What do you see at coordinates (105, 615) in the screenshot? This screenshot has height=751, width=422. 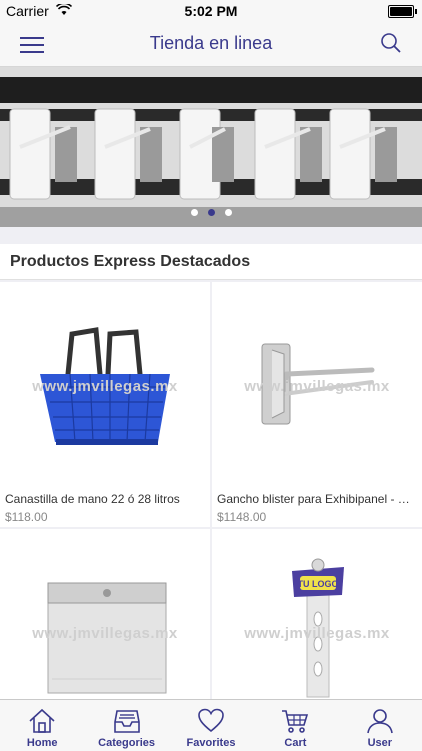 I see `product-card: www.jmvillegas.mx` at bounding box center [105, 615].